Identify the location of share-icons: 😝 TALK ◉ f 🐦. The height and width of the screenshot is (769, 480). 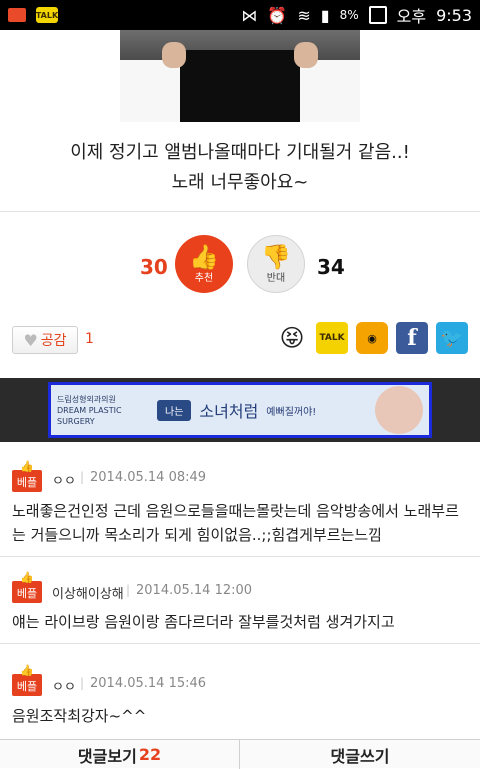
(372, 338).